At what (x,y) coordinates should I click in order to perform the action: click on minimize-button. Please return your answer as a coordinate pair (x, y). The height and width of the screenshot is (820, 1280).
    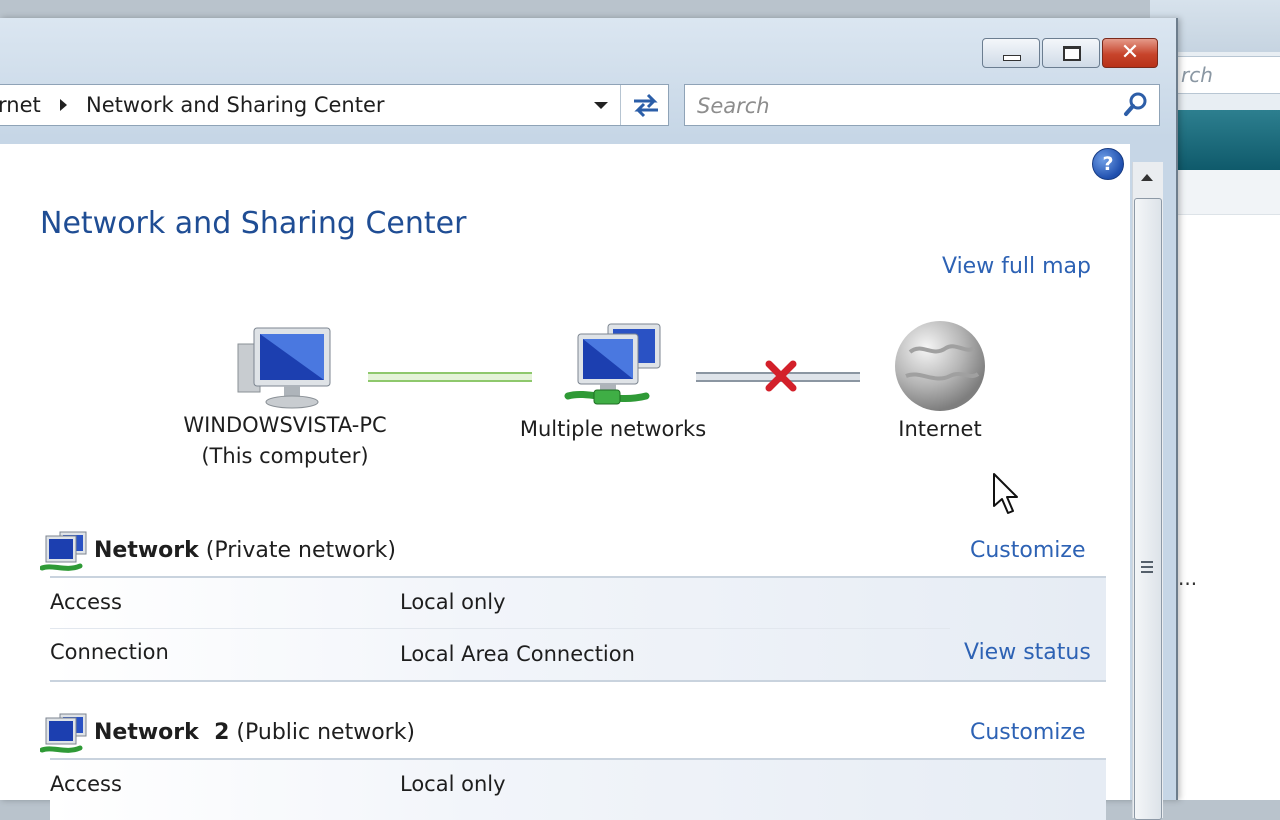
    Looking at the image, I should click on (1011, 53).